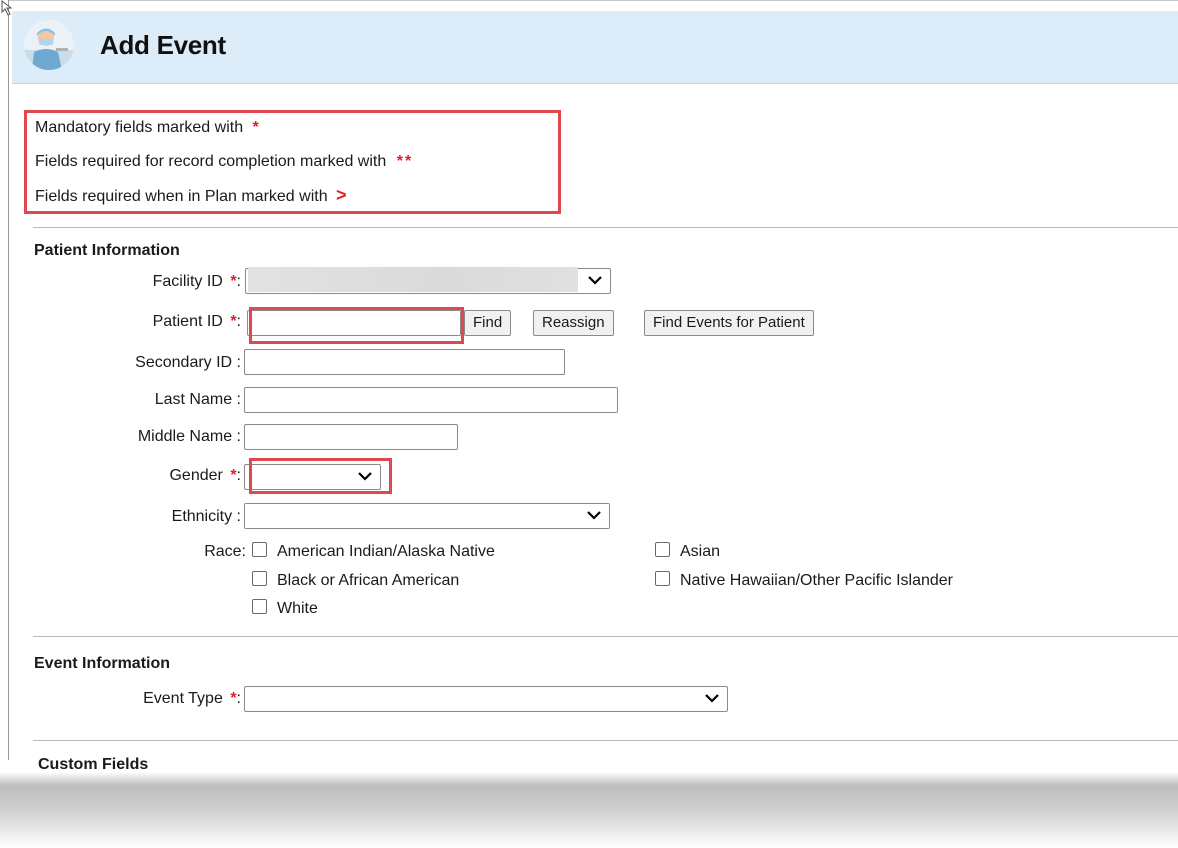  Describe the element at coordinates (163, 45) in the screenshot. I see `page-title: Add Event` at that location.